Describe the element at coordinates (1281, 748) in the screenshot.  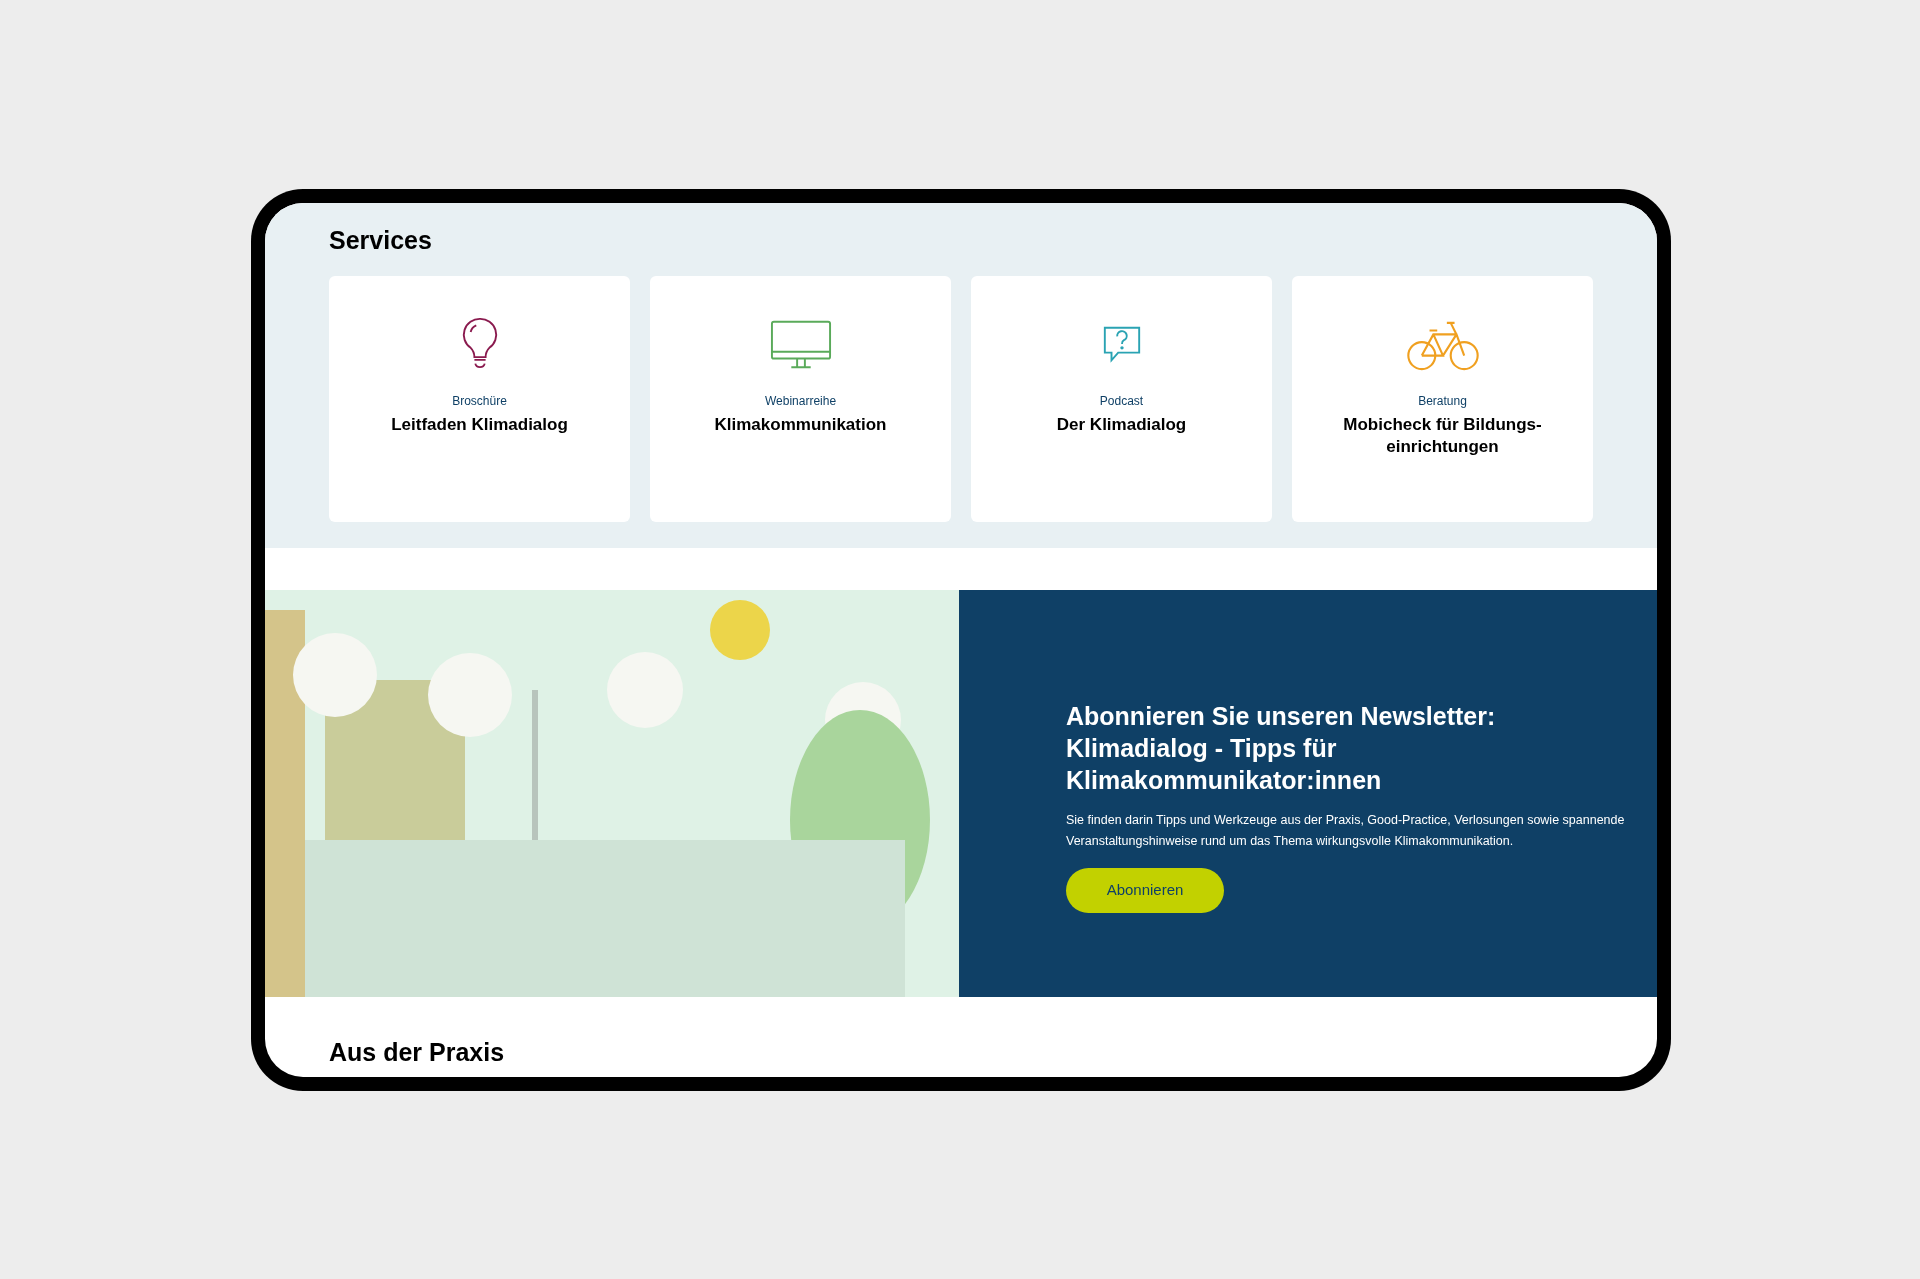
I see `newsletter-heading: Abonnieren Sie unseren Newsletter: Klimadialog - Tipps für Klimakommunikator:innen` at that location.